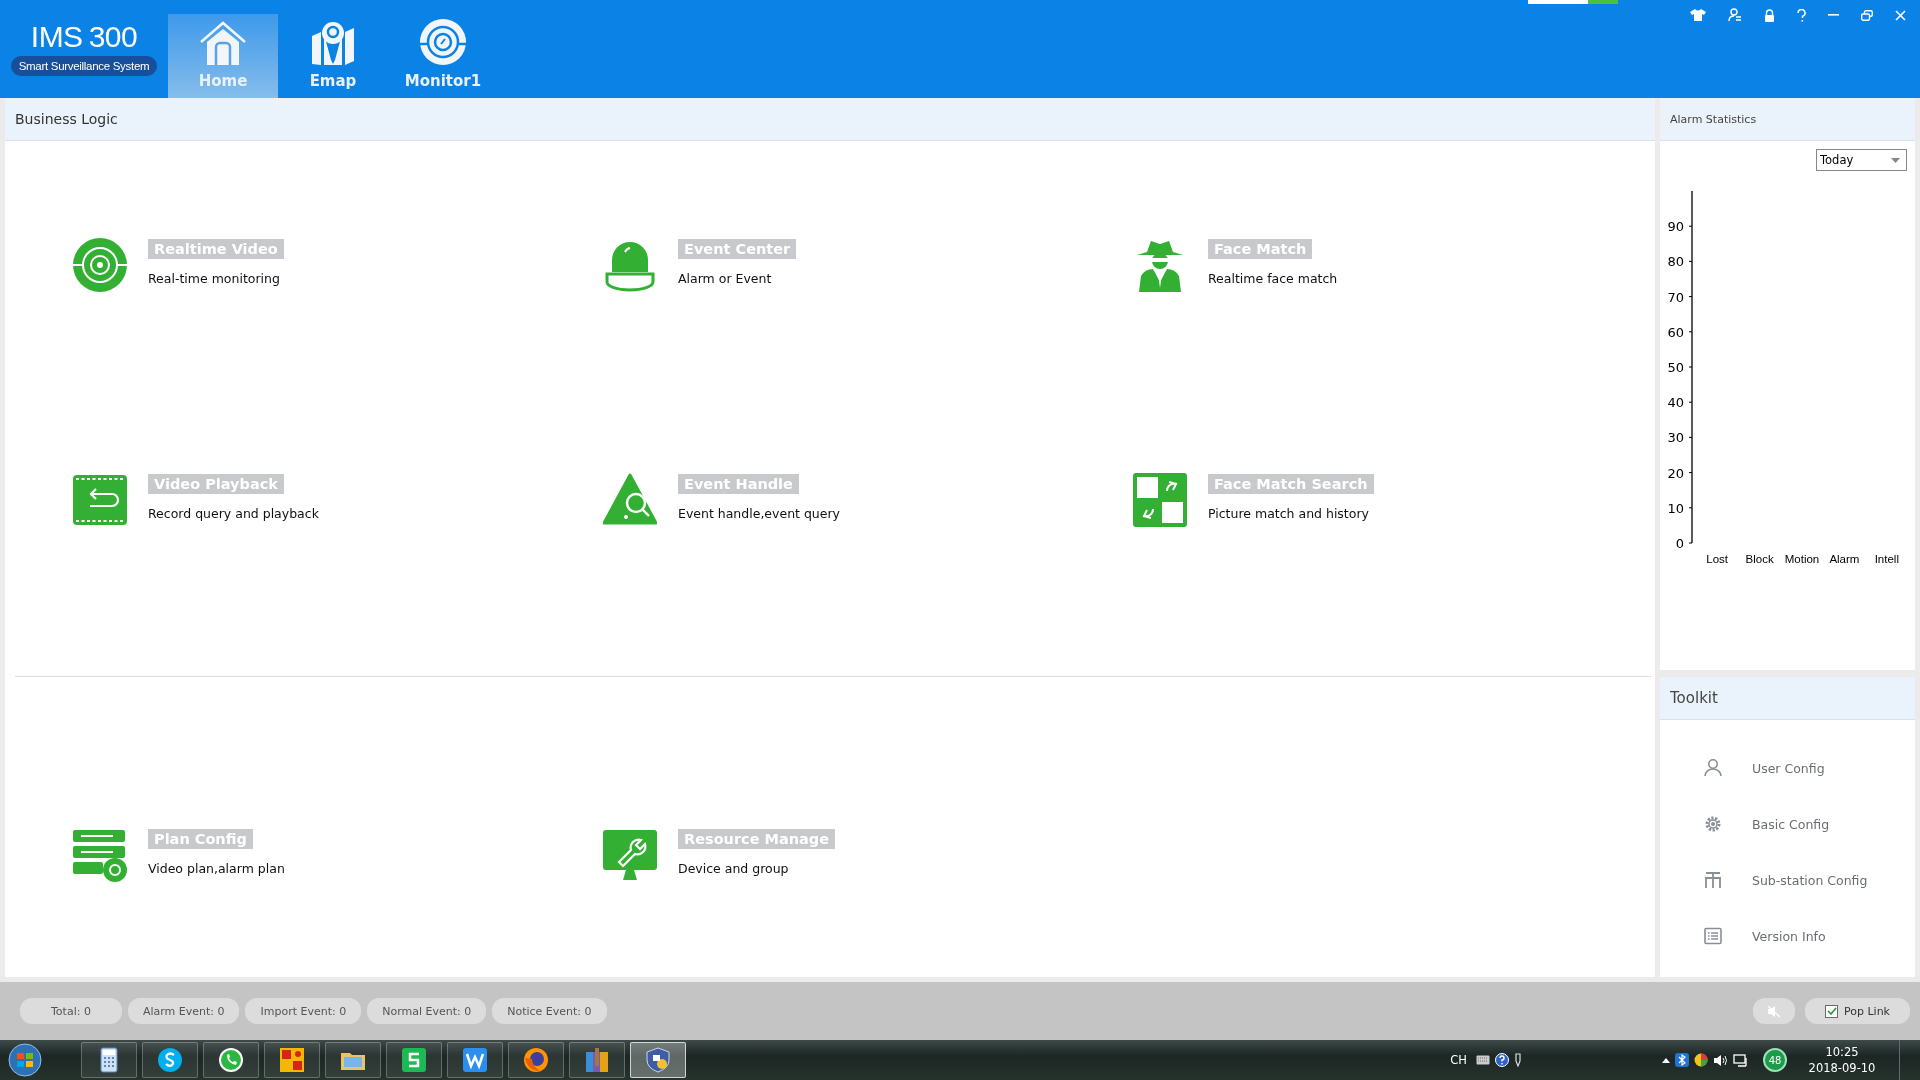 This screenshot has height=1080, width=1920. What do you see at coordinates (1789, 936) in the screenshot?
I see `toolkit-link: Version Info` at bounding box center [1789, 936].